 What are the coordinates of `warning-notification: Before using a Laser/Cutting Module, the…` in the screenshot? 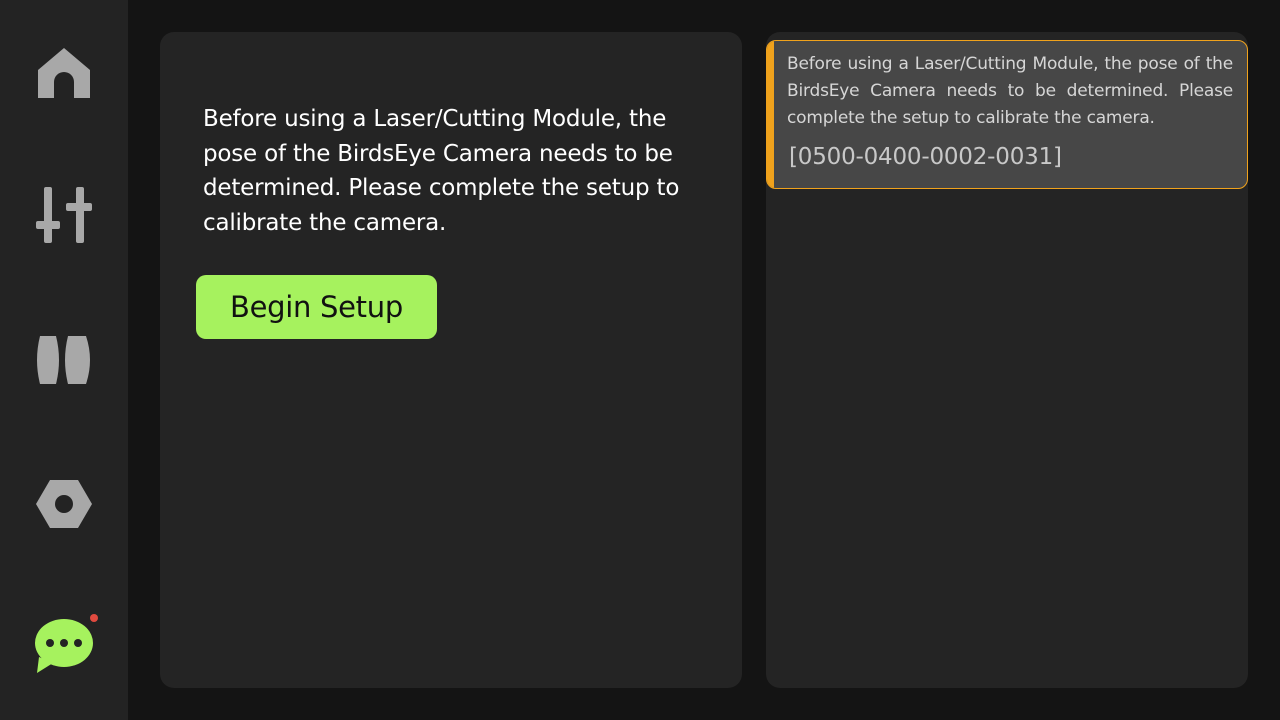 It's located at (1007, 114).